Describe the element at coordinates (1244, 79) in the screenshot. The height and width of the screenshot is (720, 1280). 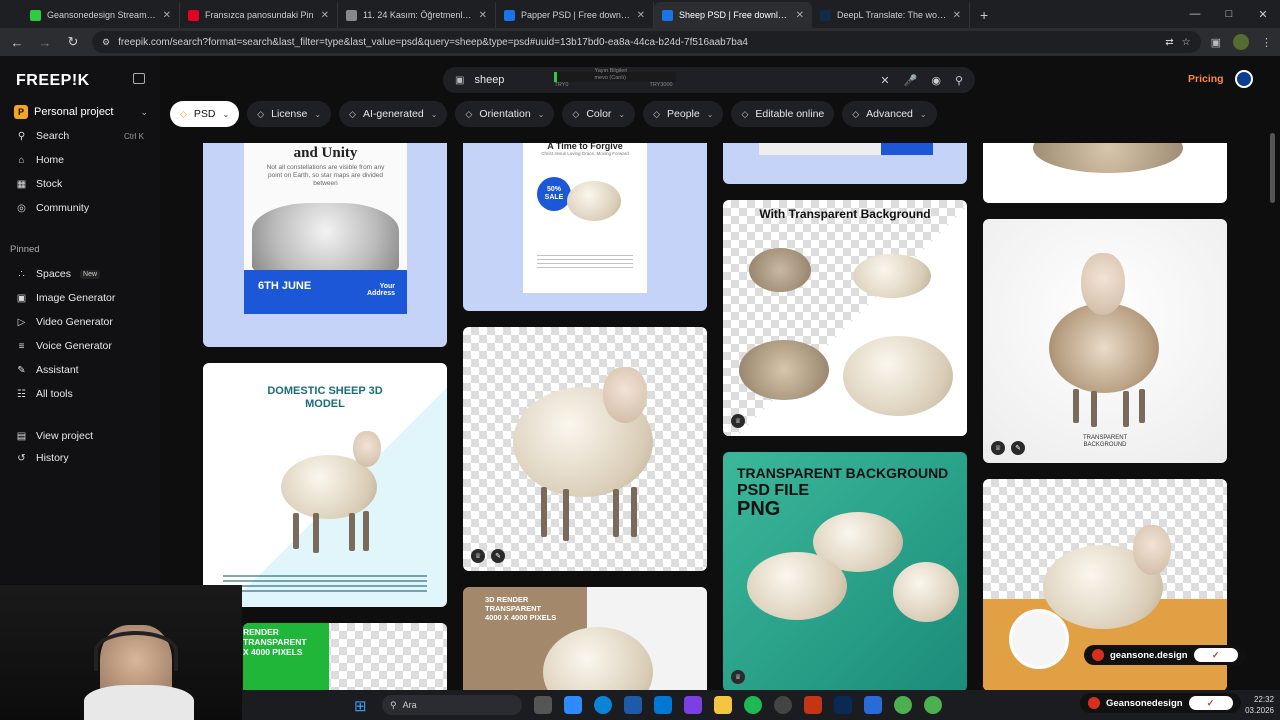
I see `user-avatar` at that location.